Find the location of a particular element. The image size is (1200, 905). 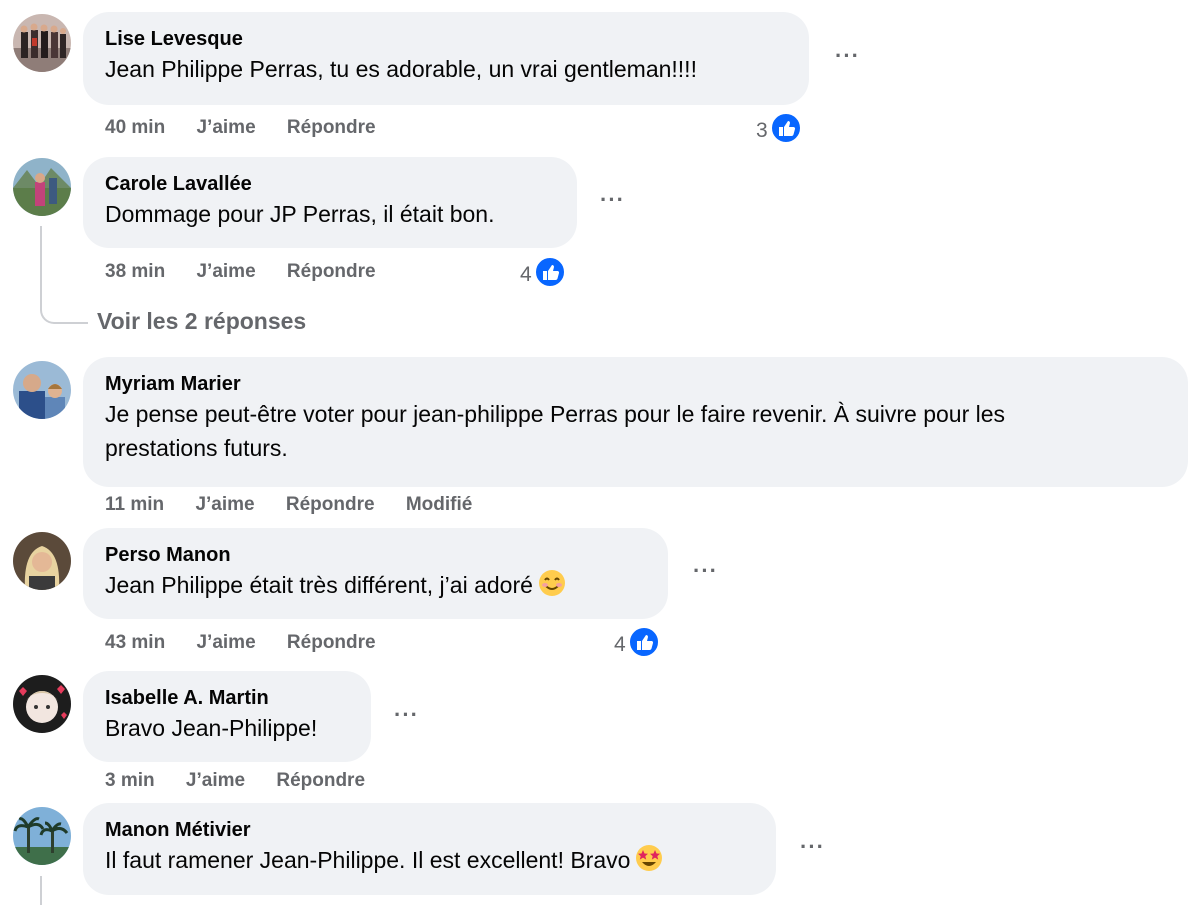

comment-actions: 38 min J’aime Répondre is located at coordinates (253, 272).